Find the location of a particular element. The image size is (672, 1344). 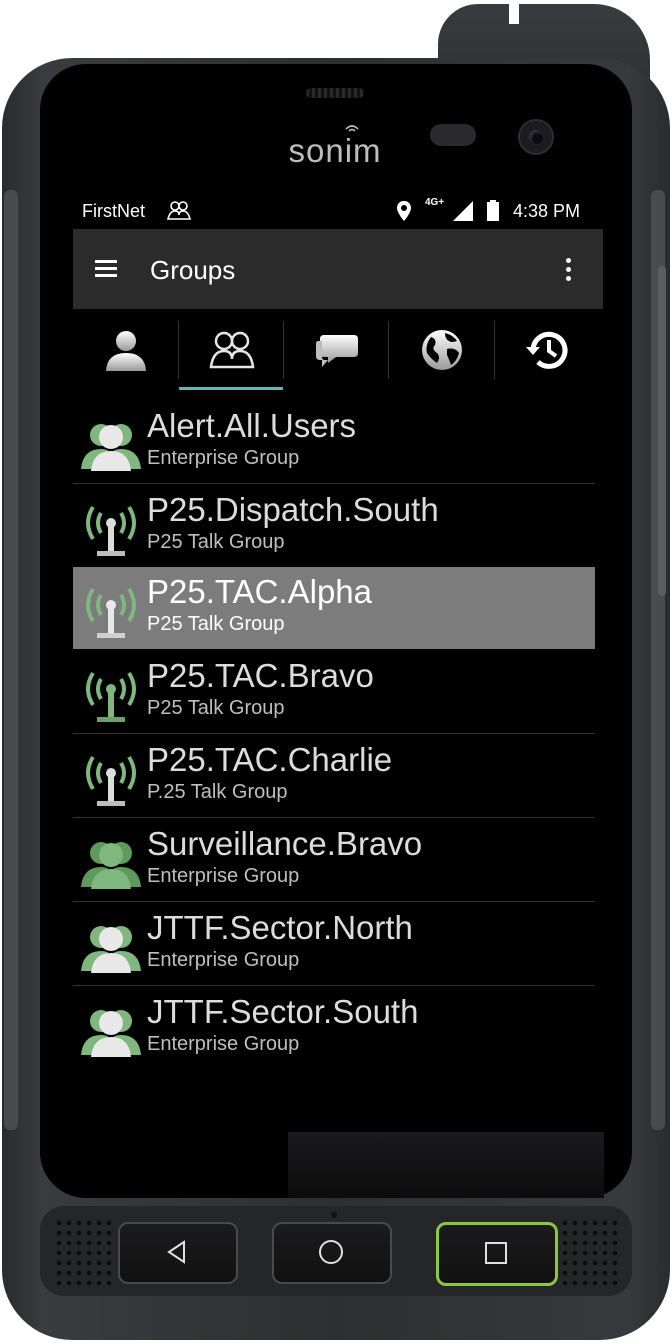

signal-icon is located at coordinates (463, 211).